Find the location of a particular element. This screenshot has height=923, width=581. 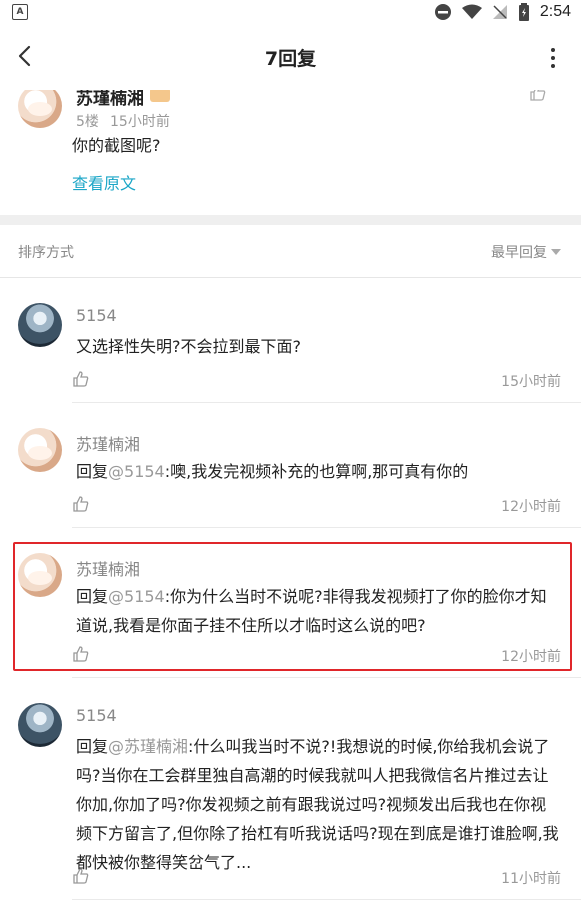

app-bar: 7回复 is located at coordinates (290, 57).